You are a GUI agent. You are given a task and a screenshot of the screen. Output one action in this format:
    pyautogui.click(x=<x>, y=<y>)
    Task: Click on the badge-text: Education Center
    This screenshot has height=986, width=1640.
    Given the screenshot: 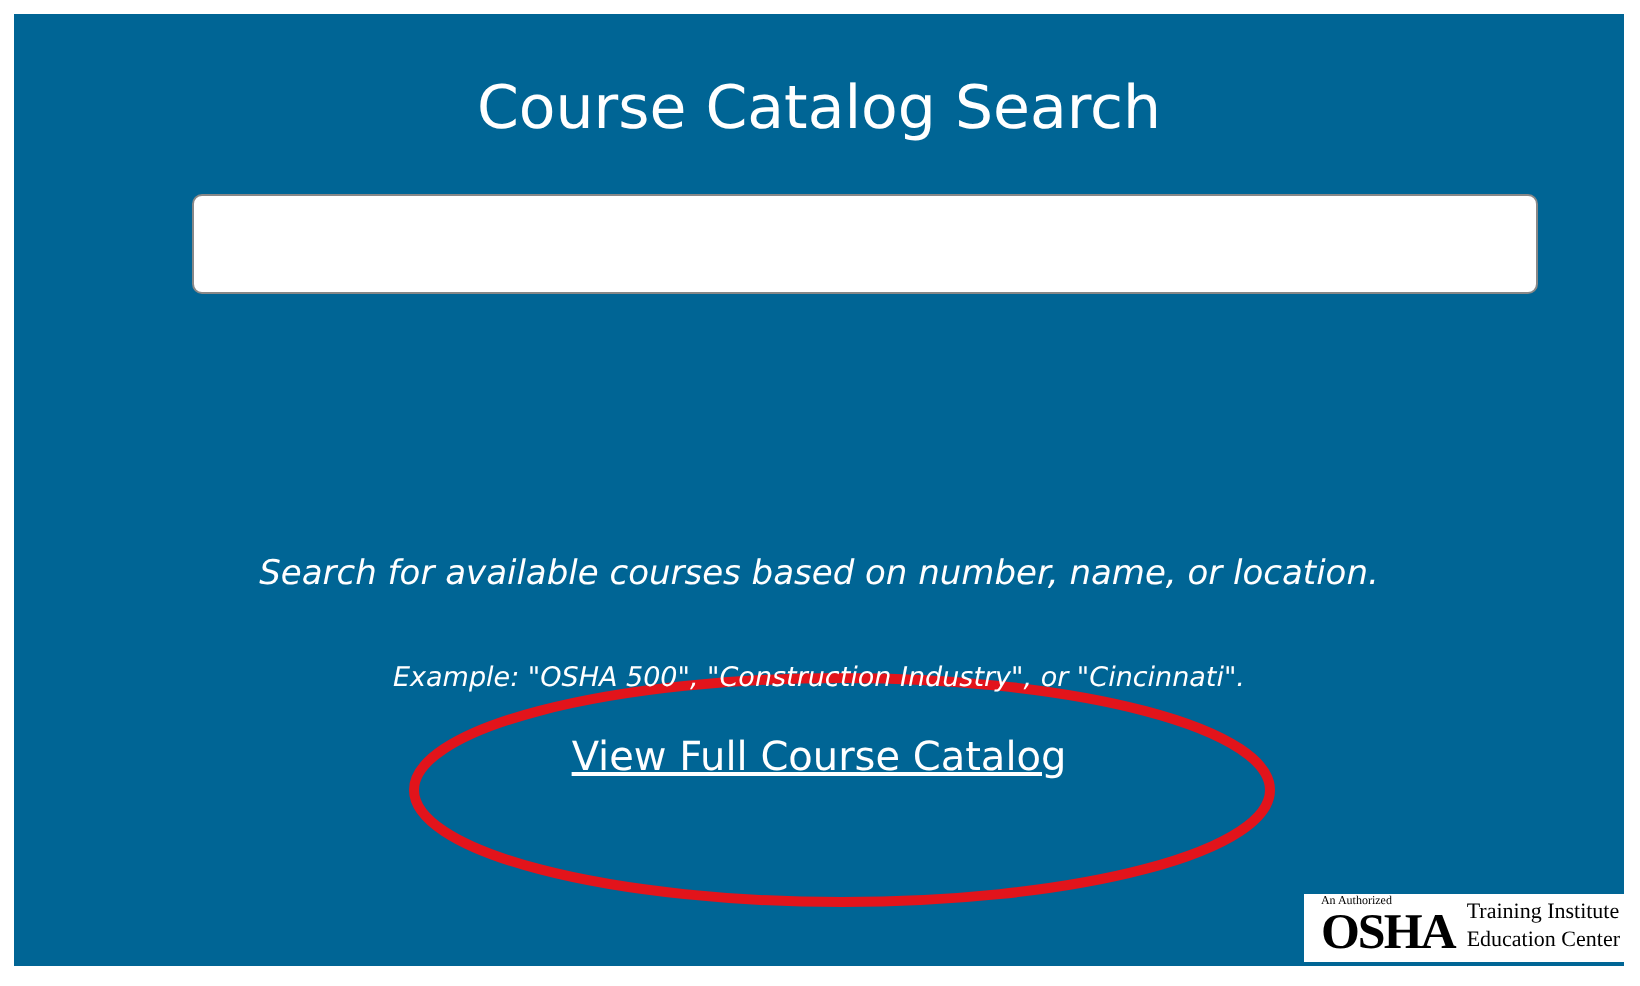 What is the action you would take?
    pyautogui.click(x=1543, y=940)
    